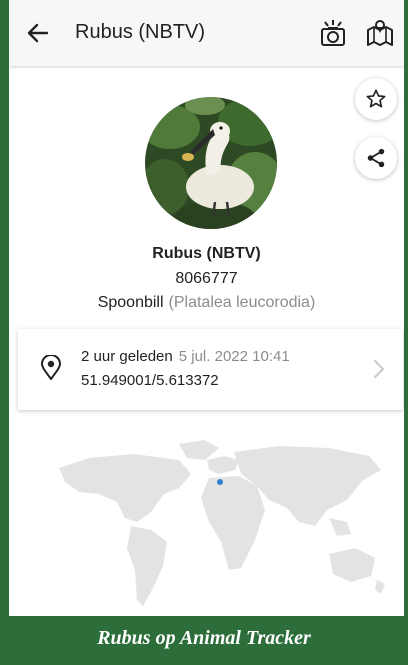 Image resolution: width=408 pixels, height=665 pixels. I want to click on app-bar: Rubus (NBTV), so click(206, 33).